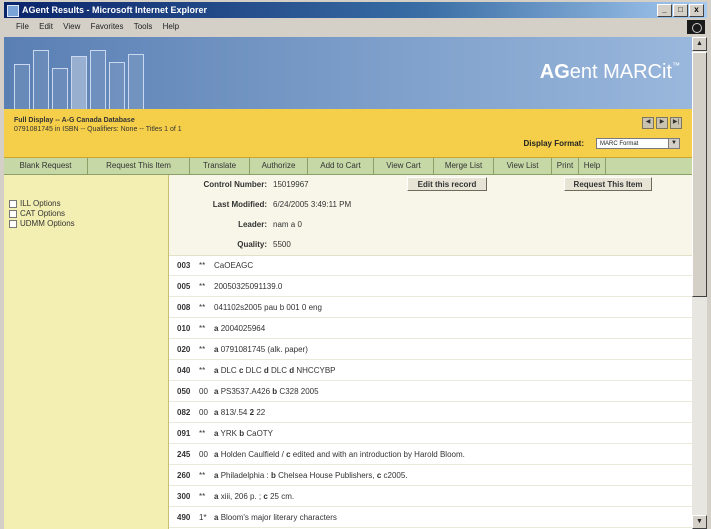  What do you see at coordinates (46, 166) in the screenshot?
I see `blank-request-button: Blank Request` at bounding box center [46, 166].